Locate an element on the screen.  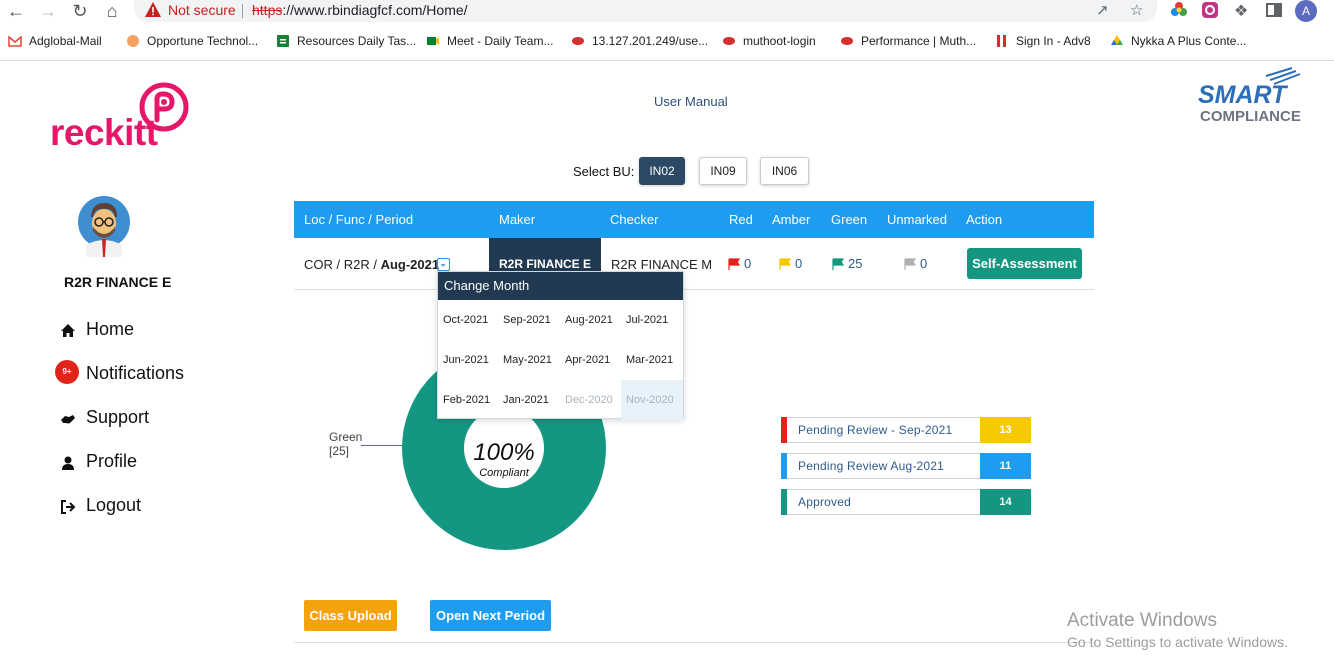
red-flag-icon is located at coordinates (734, 264).